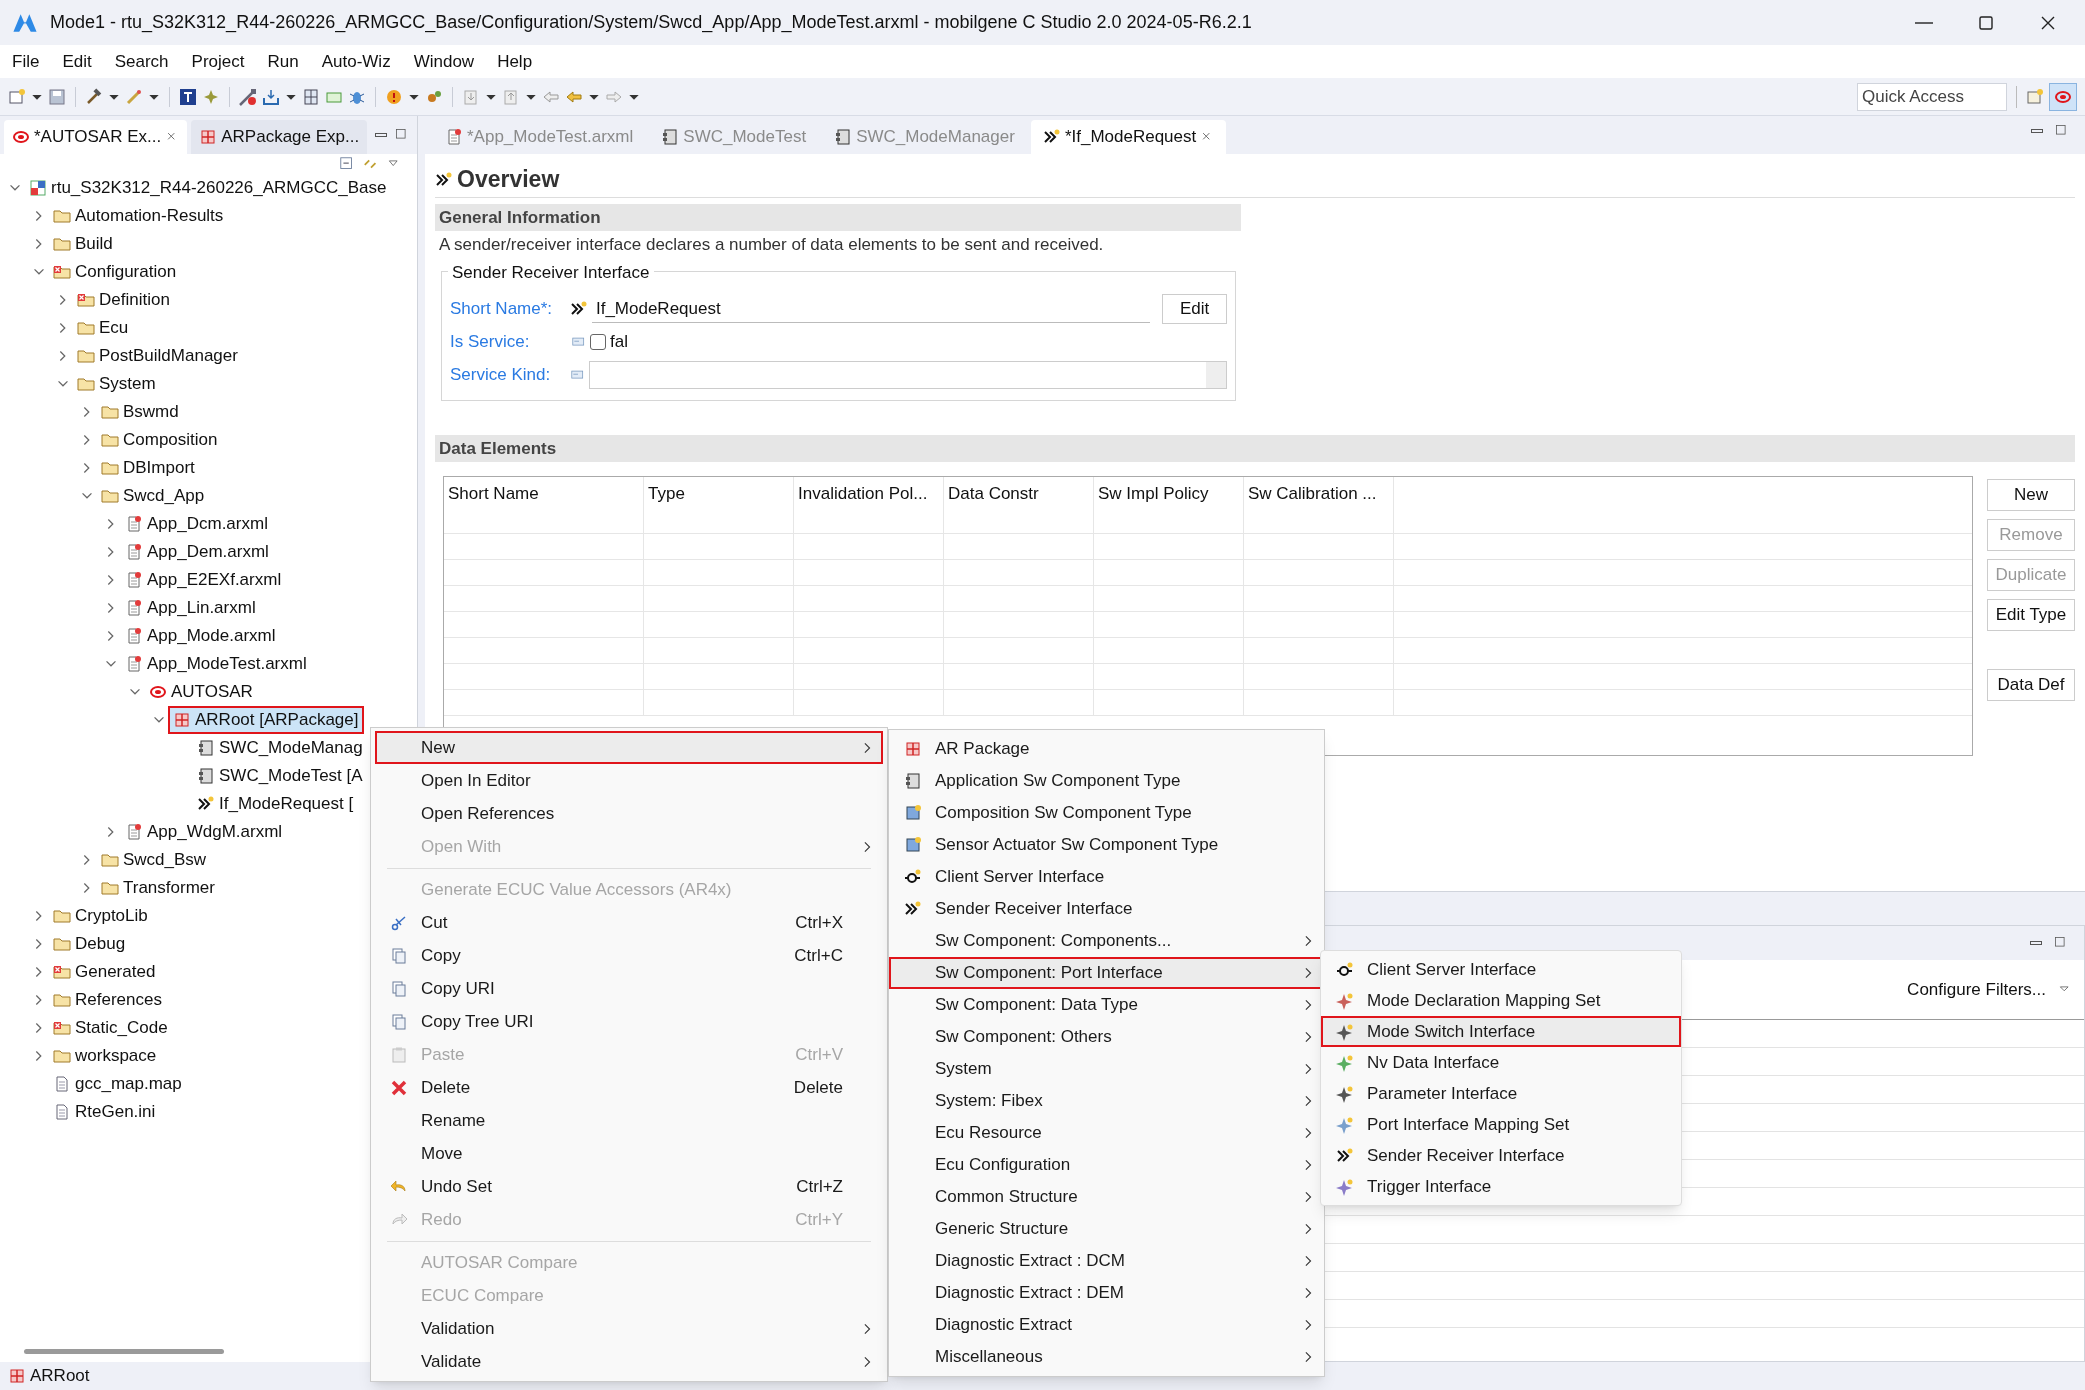 The image size is (2085, 1390). Describe the element at coordinates (444, 61) in the screenshot. I see `menu-bar-item: Window` at that location.